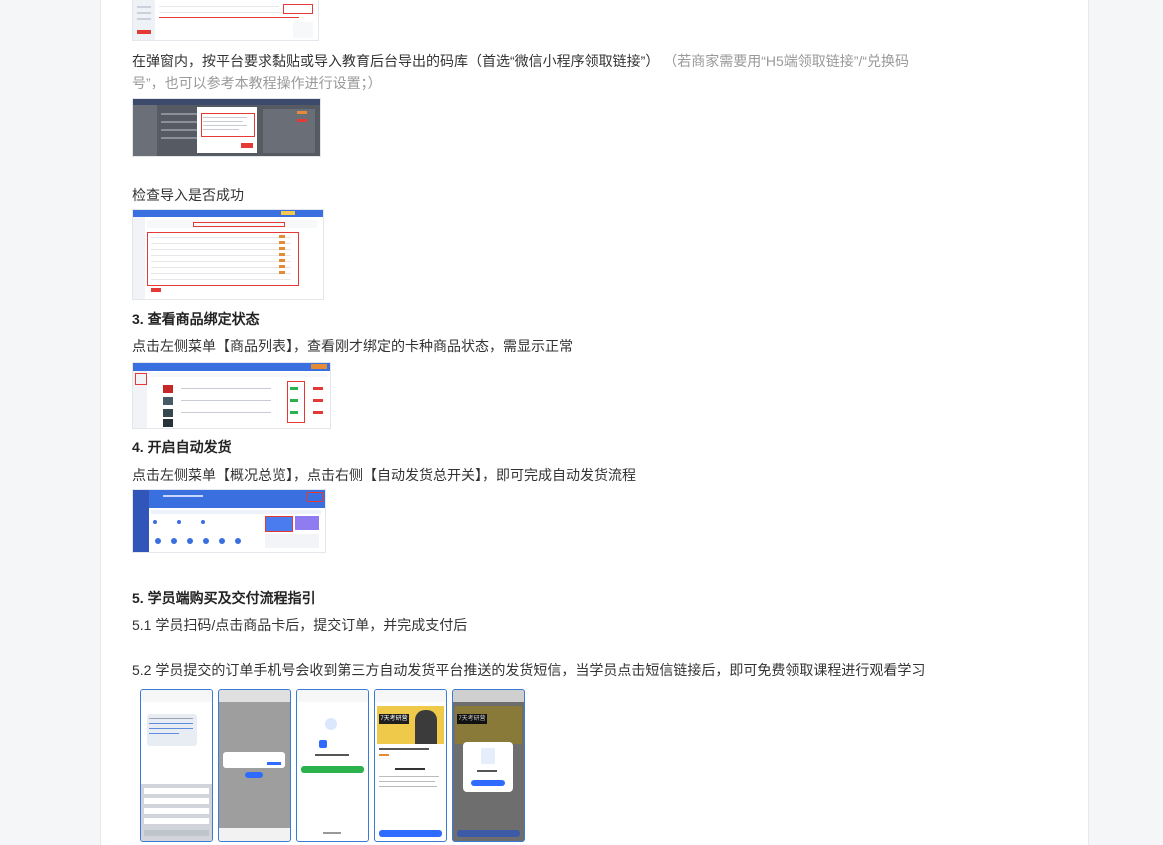 Image resolution: width=1163 pixels, height=845 pixels. Describe the element at coordinates (394, 719) in the screenshot. I see `course-banner-title: 7天考研营` at that location.